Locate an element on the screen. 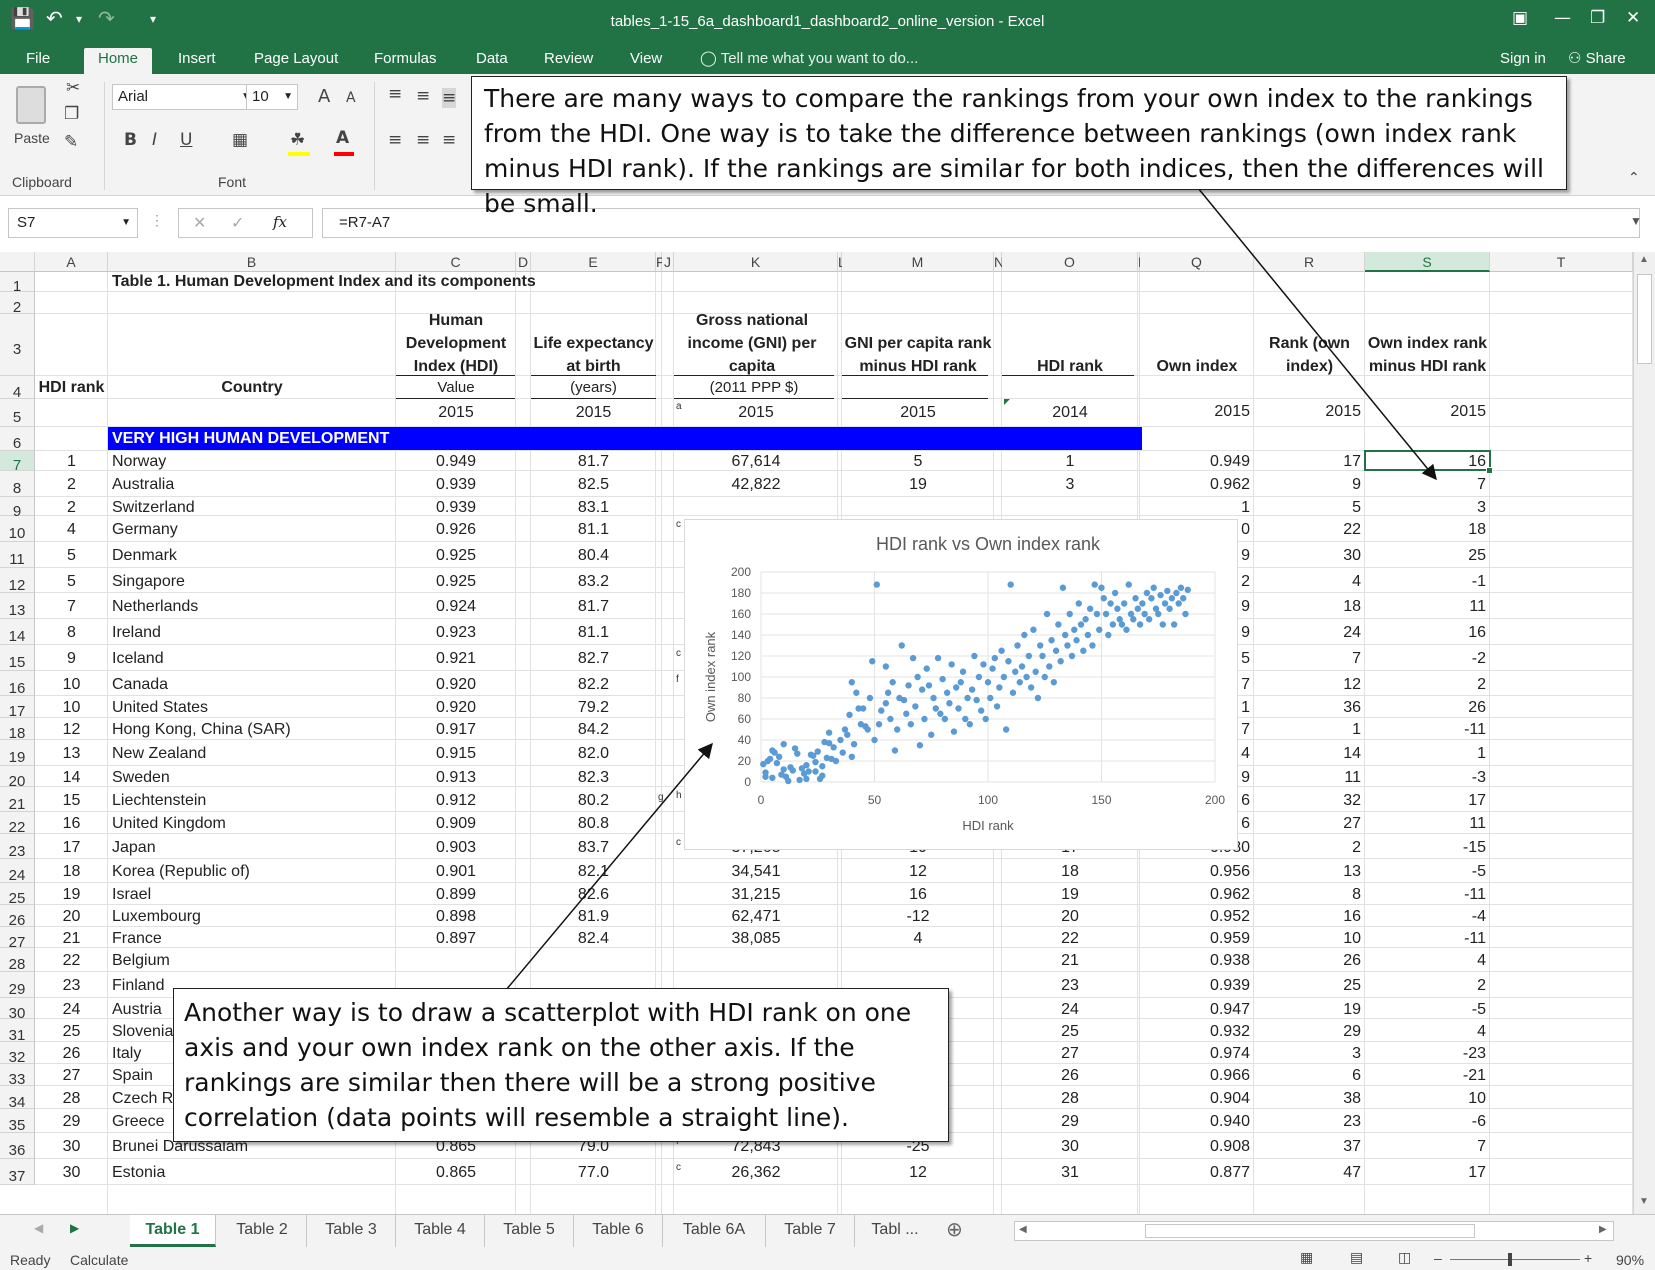  rank-own-index-cell: 30 is located at coordinates (1307, 556).